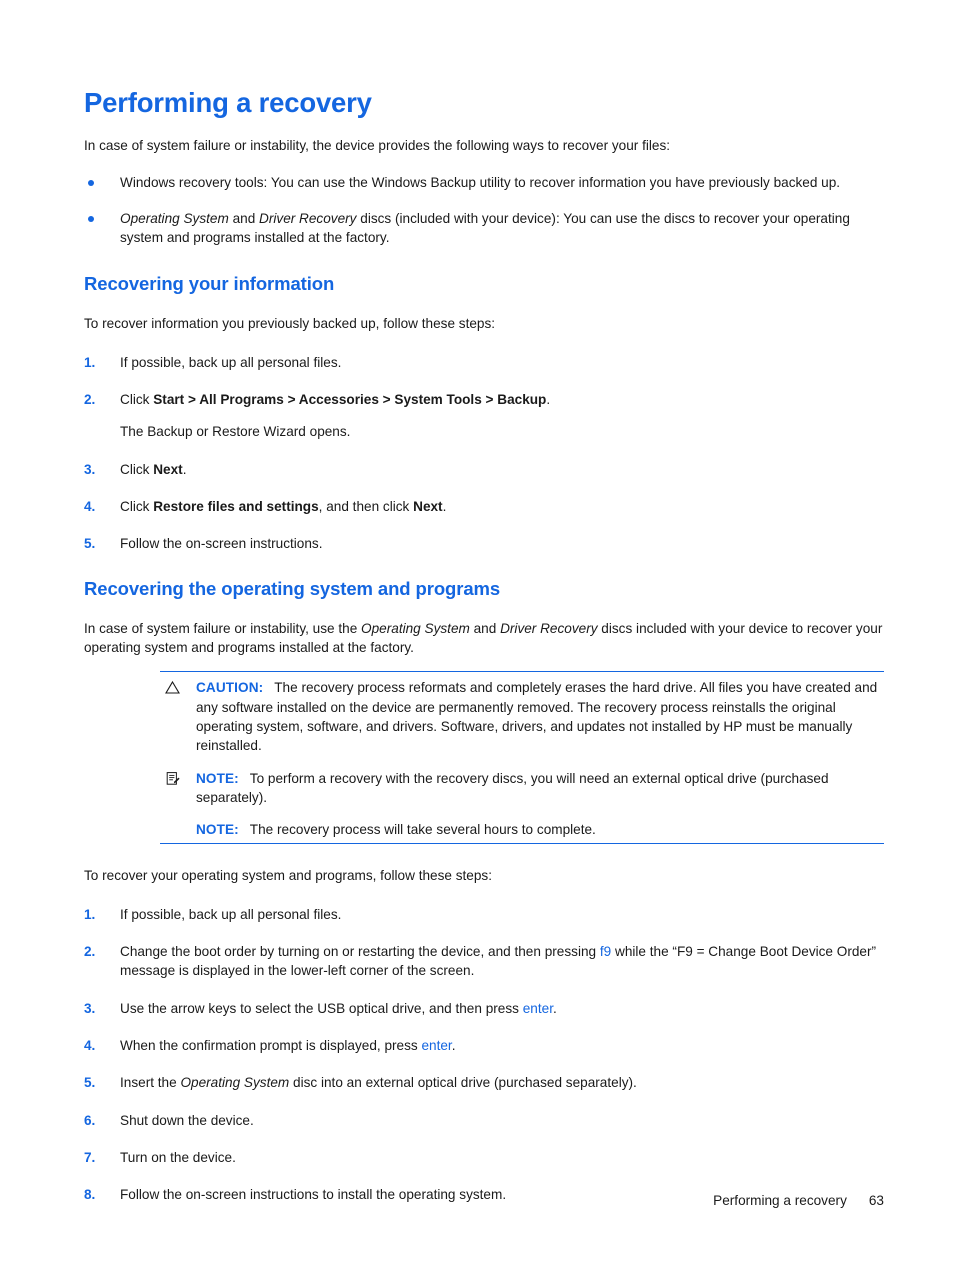 The height and width of the screenshot is (1270, 954). What do you see at coordinates (228, 102) in the screenshot?
I see `page-title: Performing a recovery` at bounding box center [228, 102].